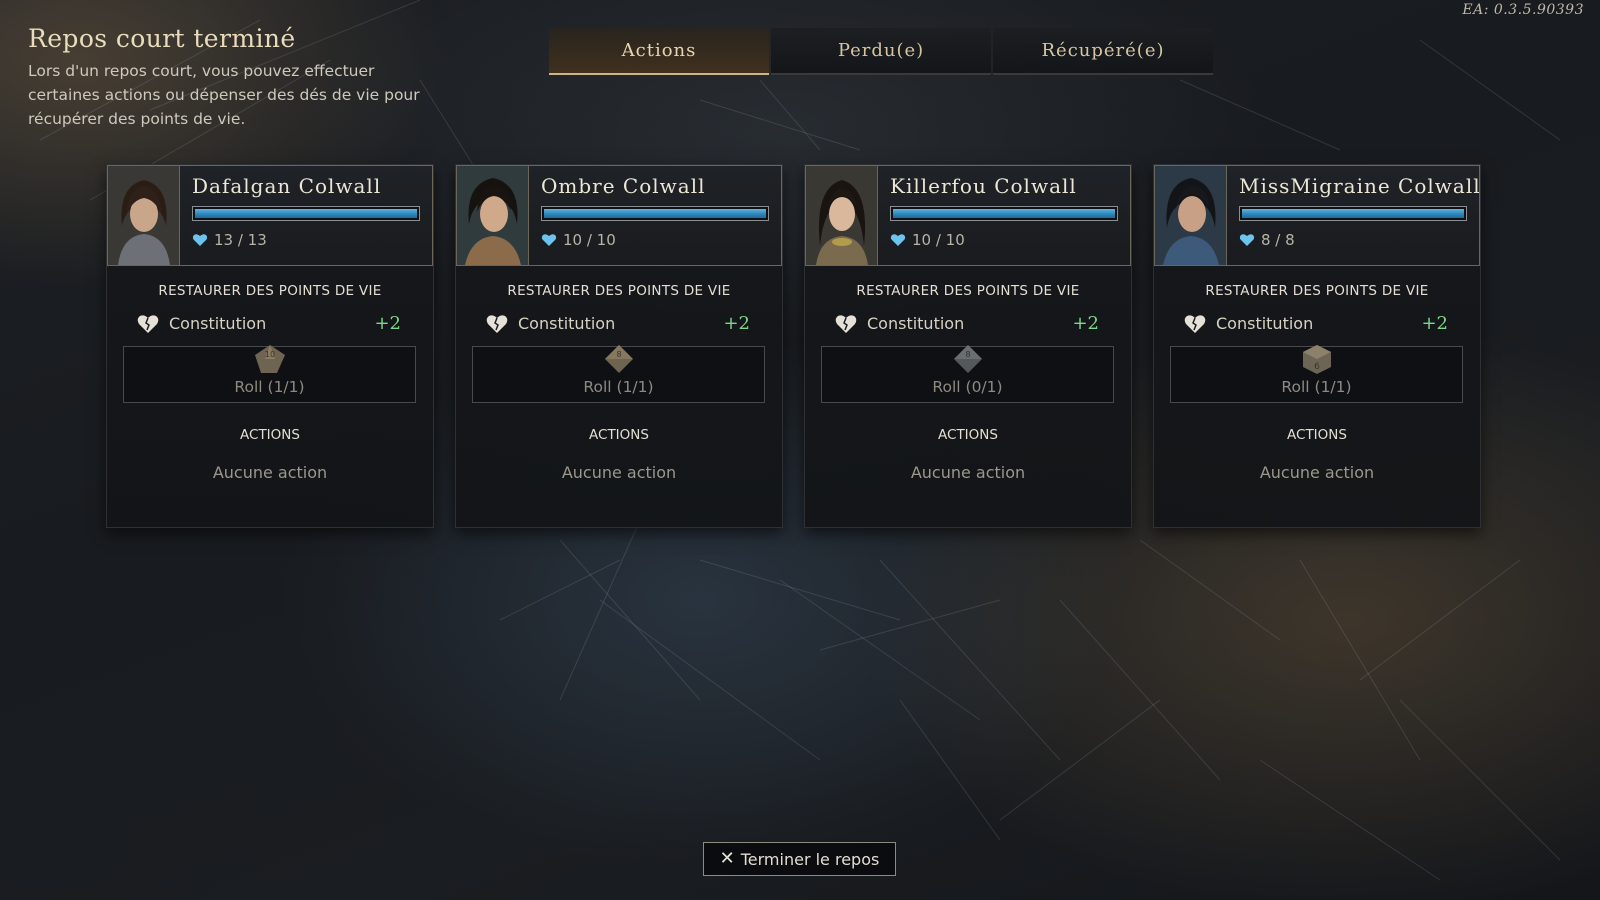  What do you see at coordinates (1317, 367) in the screenshot?
I see `die-number: 6` at bounding box center [1317, 367].